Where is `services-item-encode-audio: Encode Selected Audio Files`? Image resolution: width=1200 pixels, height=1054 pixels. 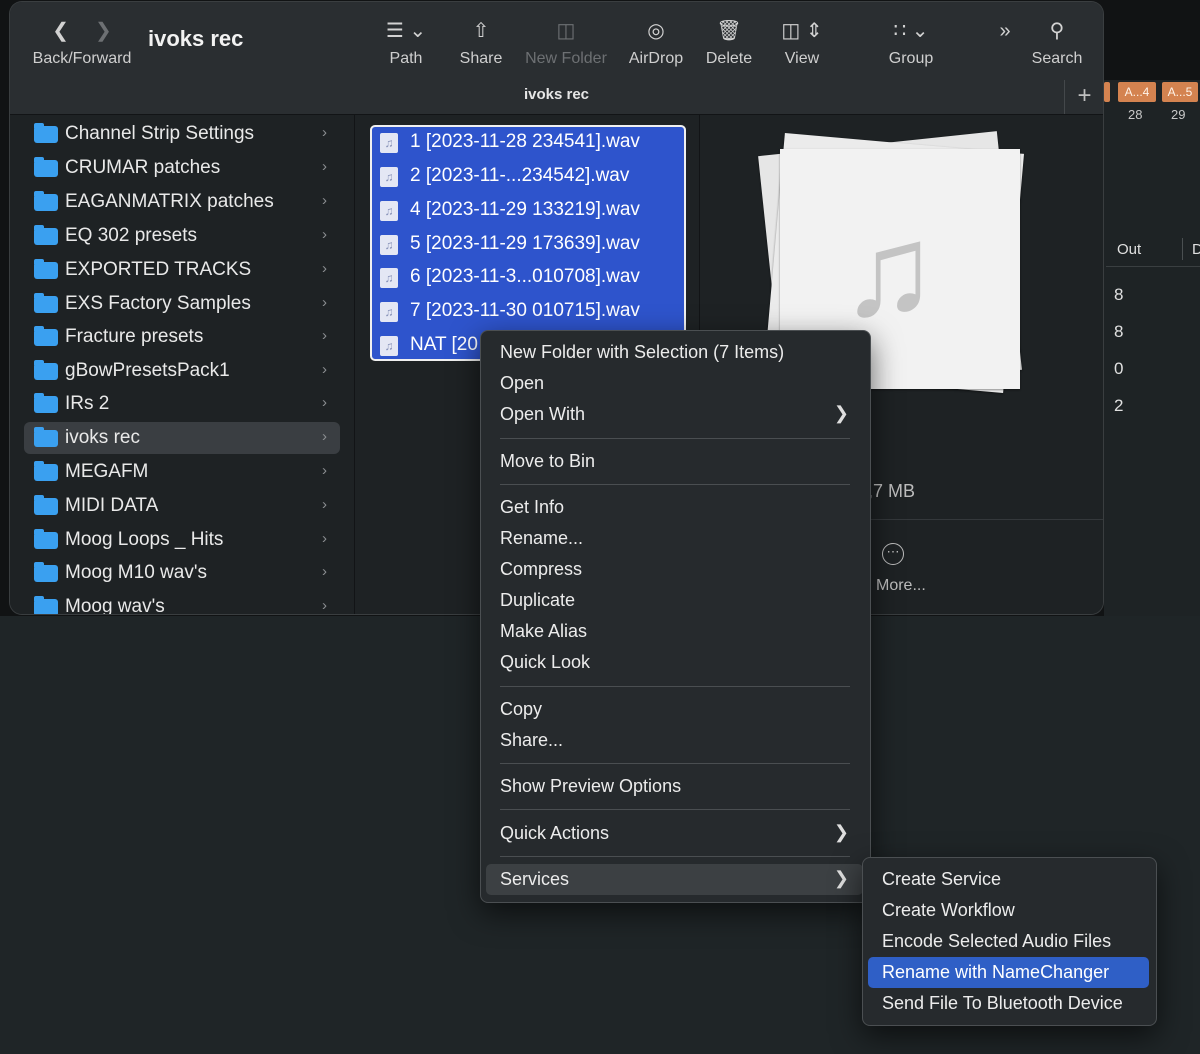 services-item-encode-audio: Encode Selected Audio Files is located at coordinates (1008, 941).